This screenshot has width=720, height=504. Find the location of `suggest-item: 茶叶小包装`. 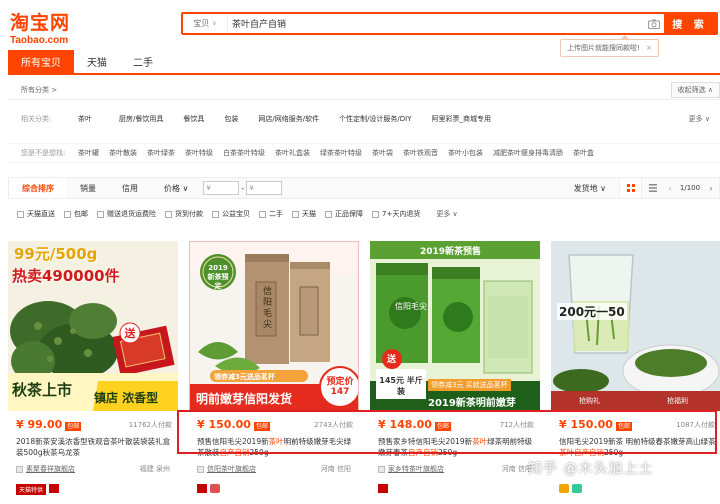

suggest-item: 茶叶小包装 is located at coordinates (465, 153).